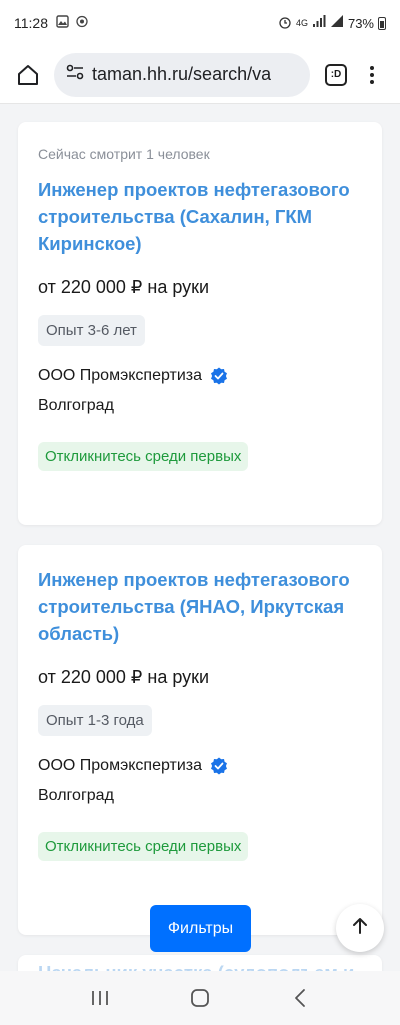 The image size is (400, 1025). What do you see at coordinates (382, 23) in the screenshot?
I see `battery-icon` at bounding box center [382, 23].